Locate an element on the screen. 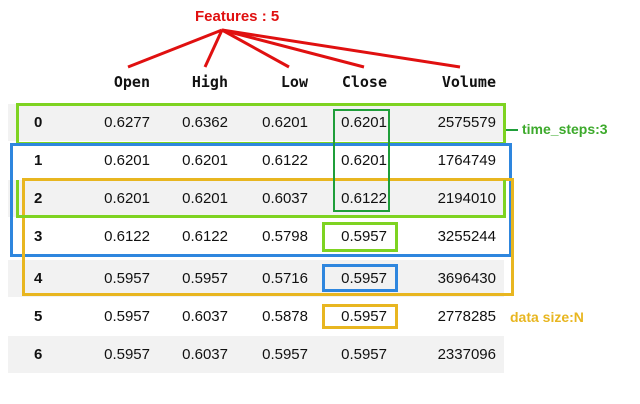 Image resolution: width=640 pixels, height=404 pixels. cell-low: 0.5957 is located at coordinates (285, 354).